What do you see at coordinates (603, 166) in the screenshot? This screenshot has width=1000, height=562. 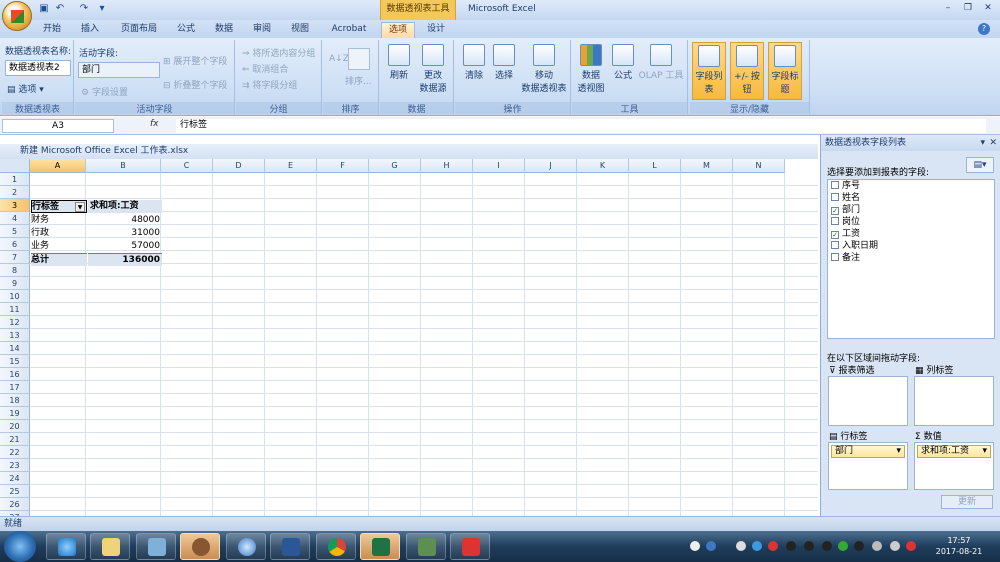 I see `column-header: K` at bounding box center [603, 166].